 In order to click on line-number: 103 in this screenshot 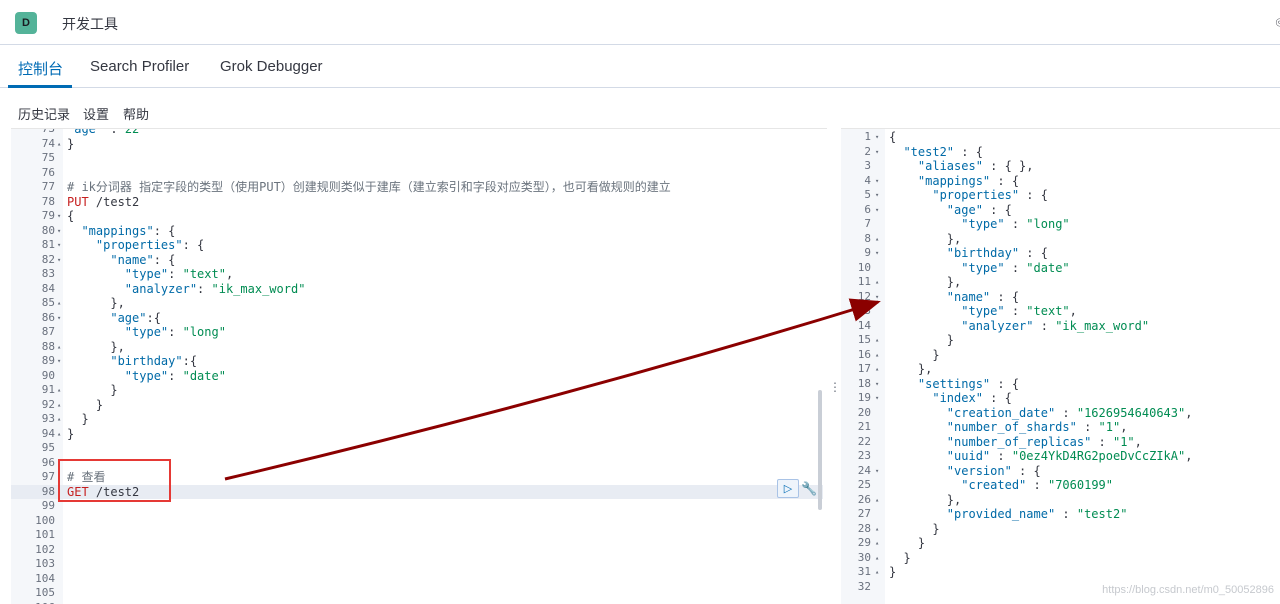, I will do `click(45, 563)`.